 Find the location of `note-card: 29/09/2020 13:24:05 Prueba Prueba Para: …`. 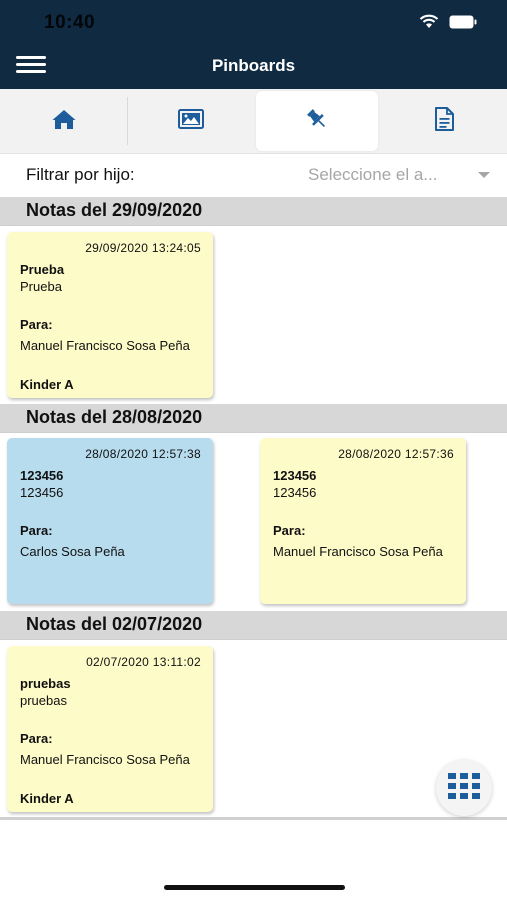

note-card: 29/09/2020 13:24:05 Prueba Prueba Para: … is located at coordinates (110, 315).